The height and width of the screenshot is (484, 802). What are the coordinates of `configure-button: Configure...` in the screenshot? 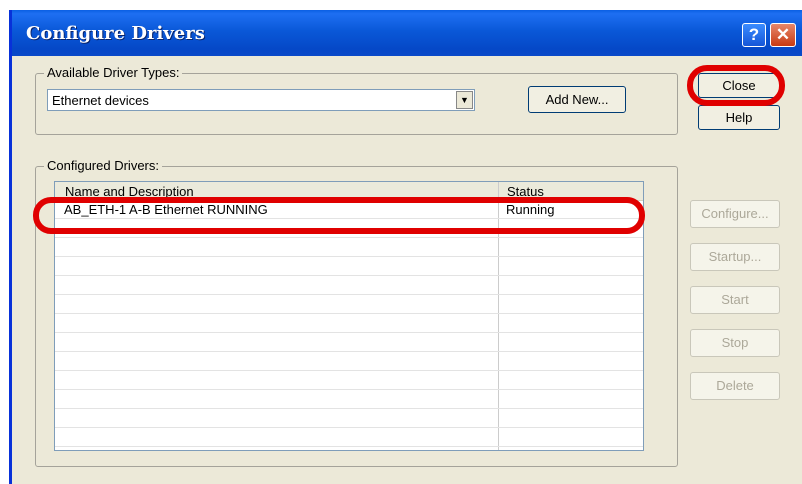 It's located at (735, 214).